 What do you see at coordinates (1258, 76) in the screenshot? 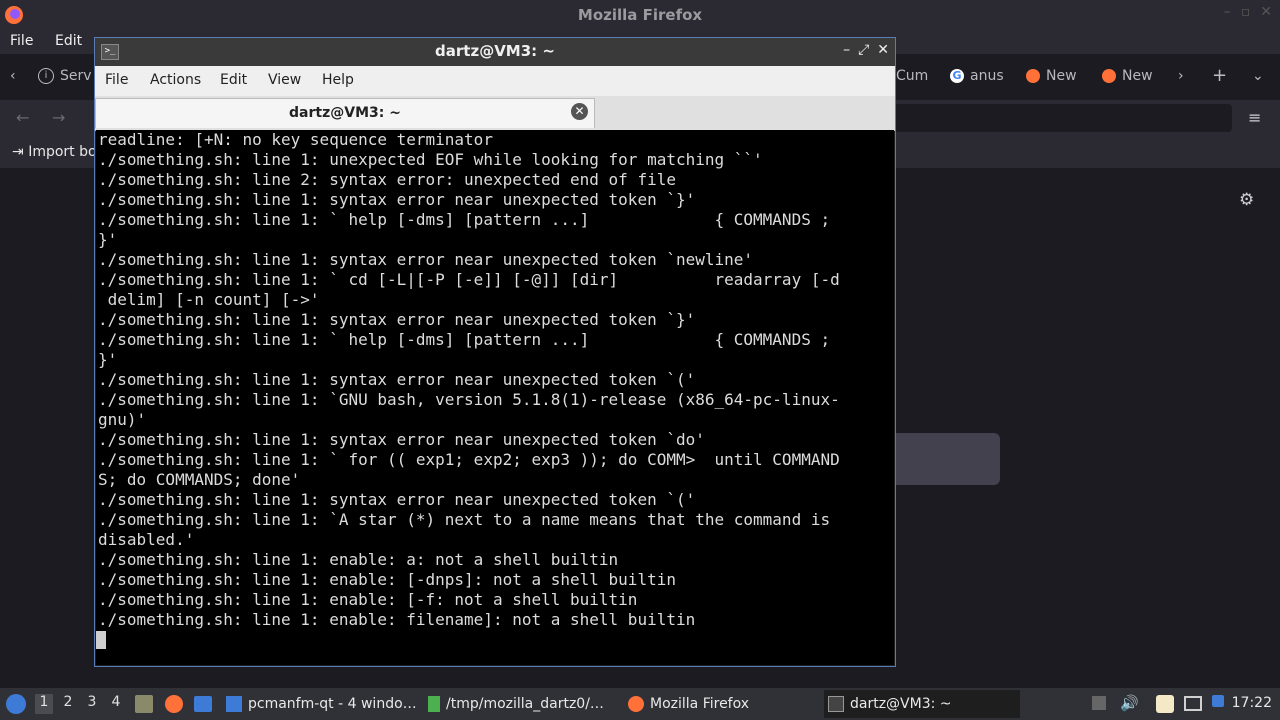
I see `tab-list-chevron-down-icon: ⌄` at bounding box center [1258, 76].